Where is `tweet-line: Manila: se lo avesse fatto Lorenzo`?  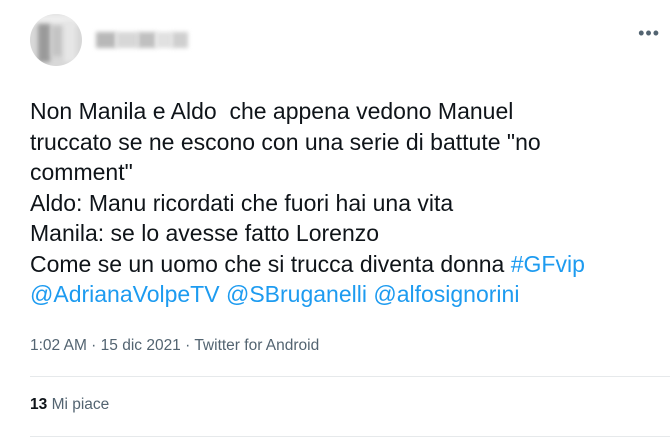
tweet-line: Manila: se lo avesse fatto Lorenzo is located at coordinates (205, 233).